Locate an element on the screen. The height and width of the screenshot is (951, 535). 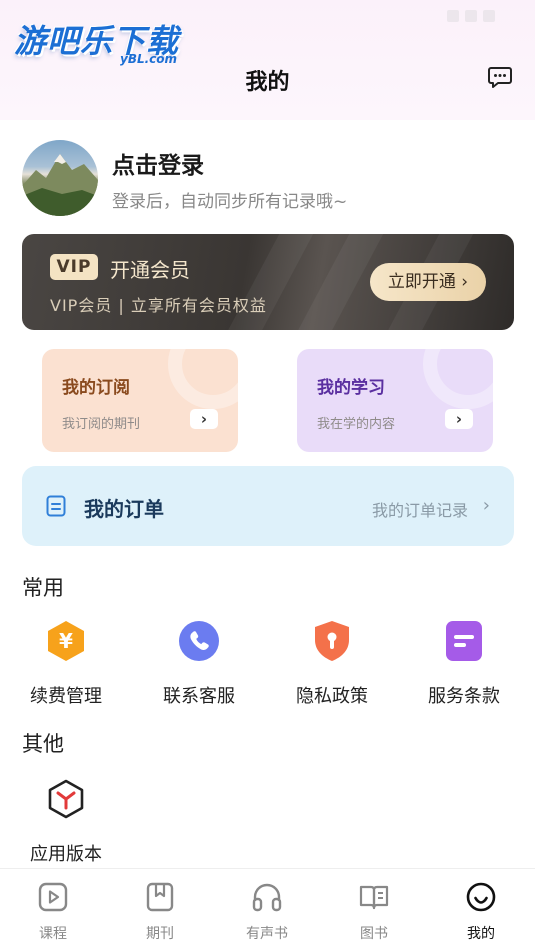
tab-label: 有声书 is located at coordinates (267, 934).